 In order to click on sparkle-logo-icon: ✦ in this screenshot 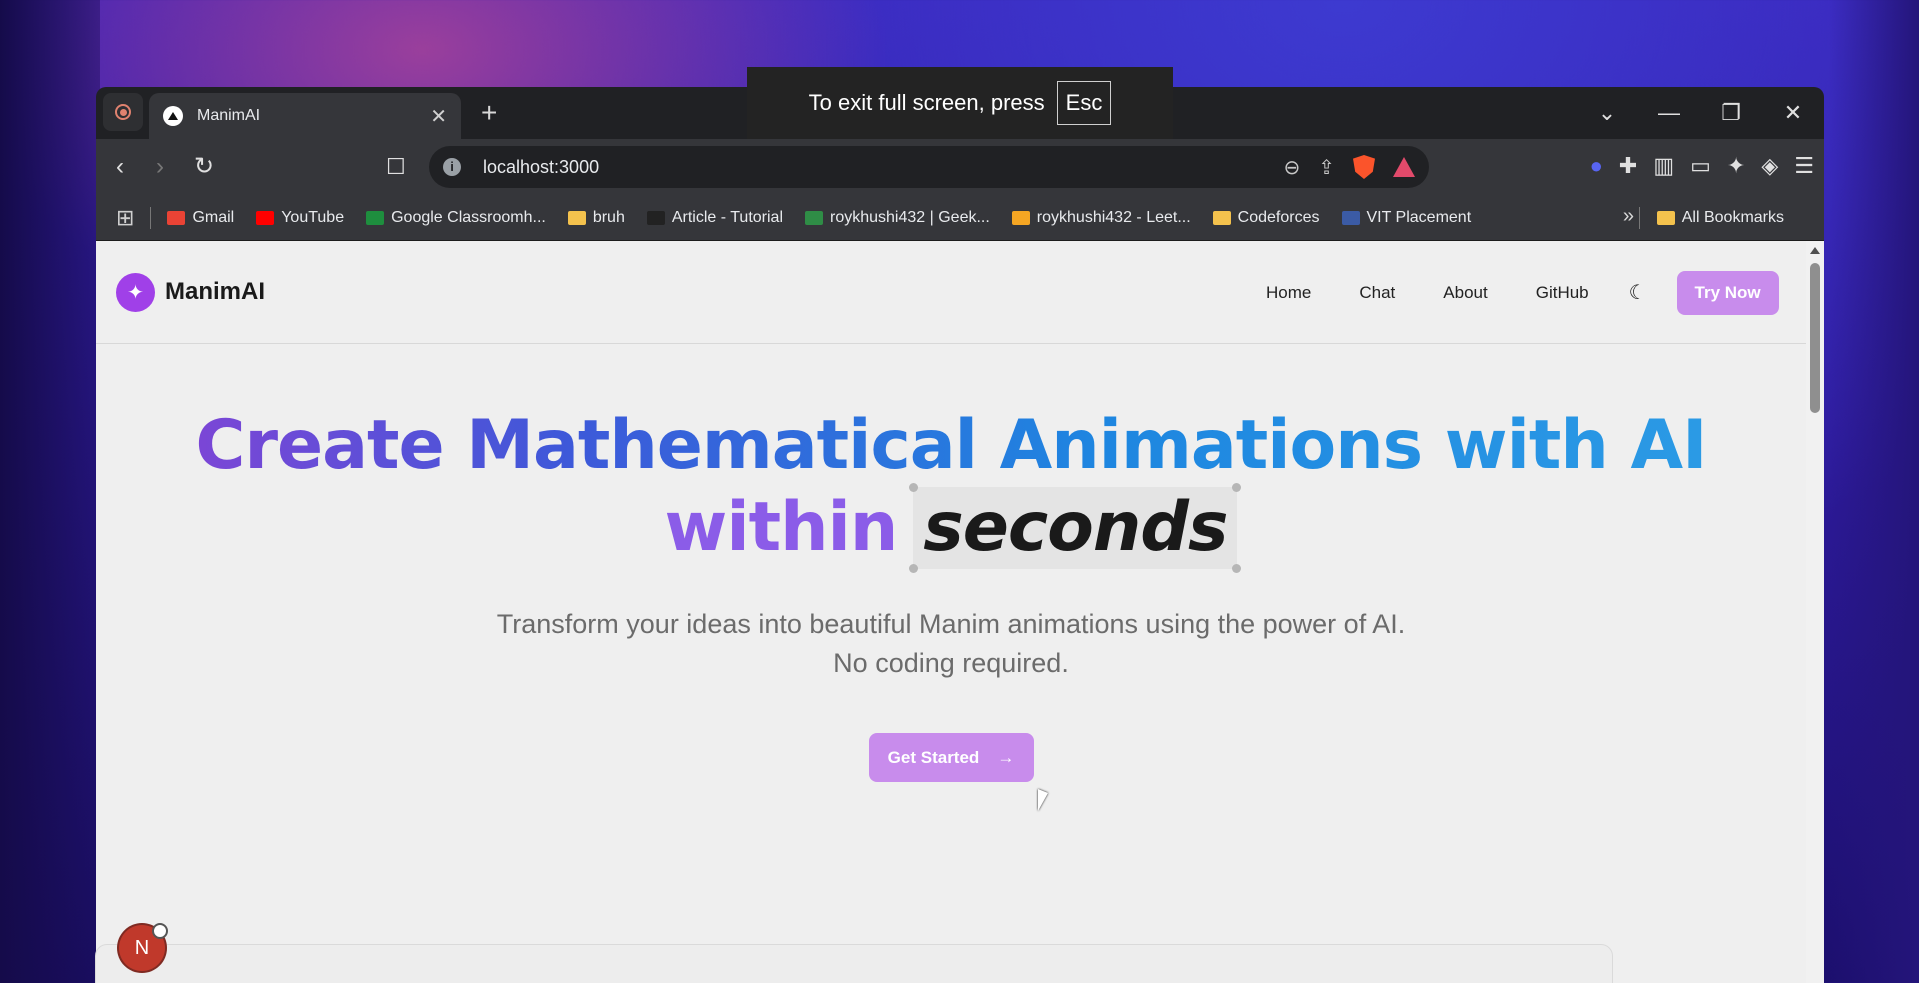, I will do `click(135, 292)`.